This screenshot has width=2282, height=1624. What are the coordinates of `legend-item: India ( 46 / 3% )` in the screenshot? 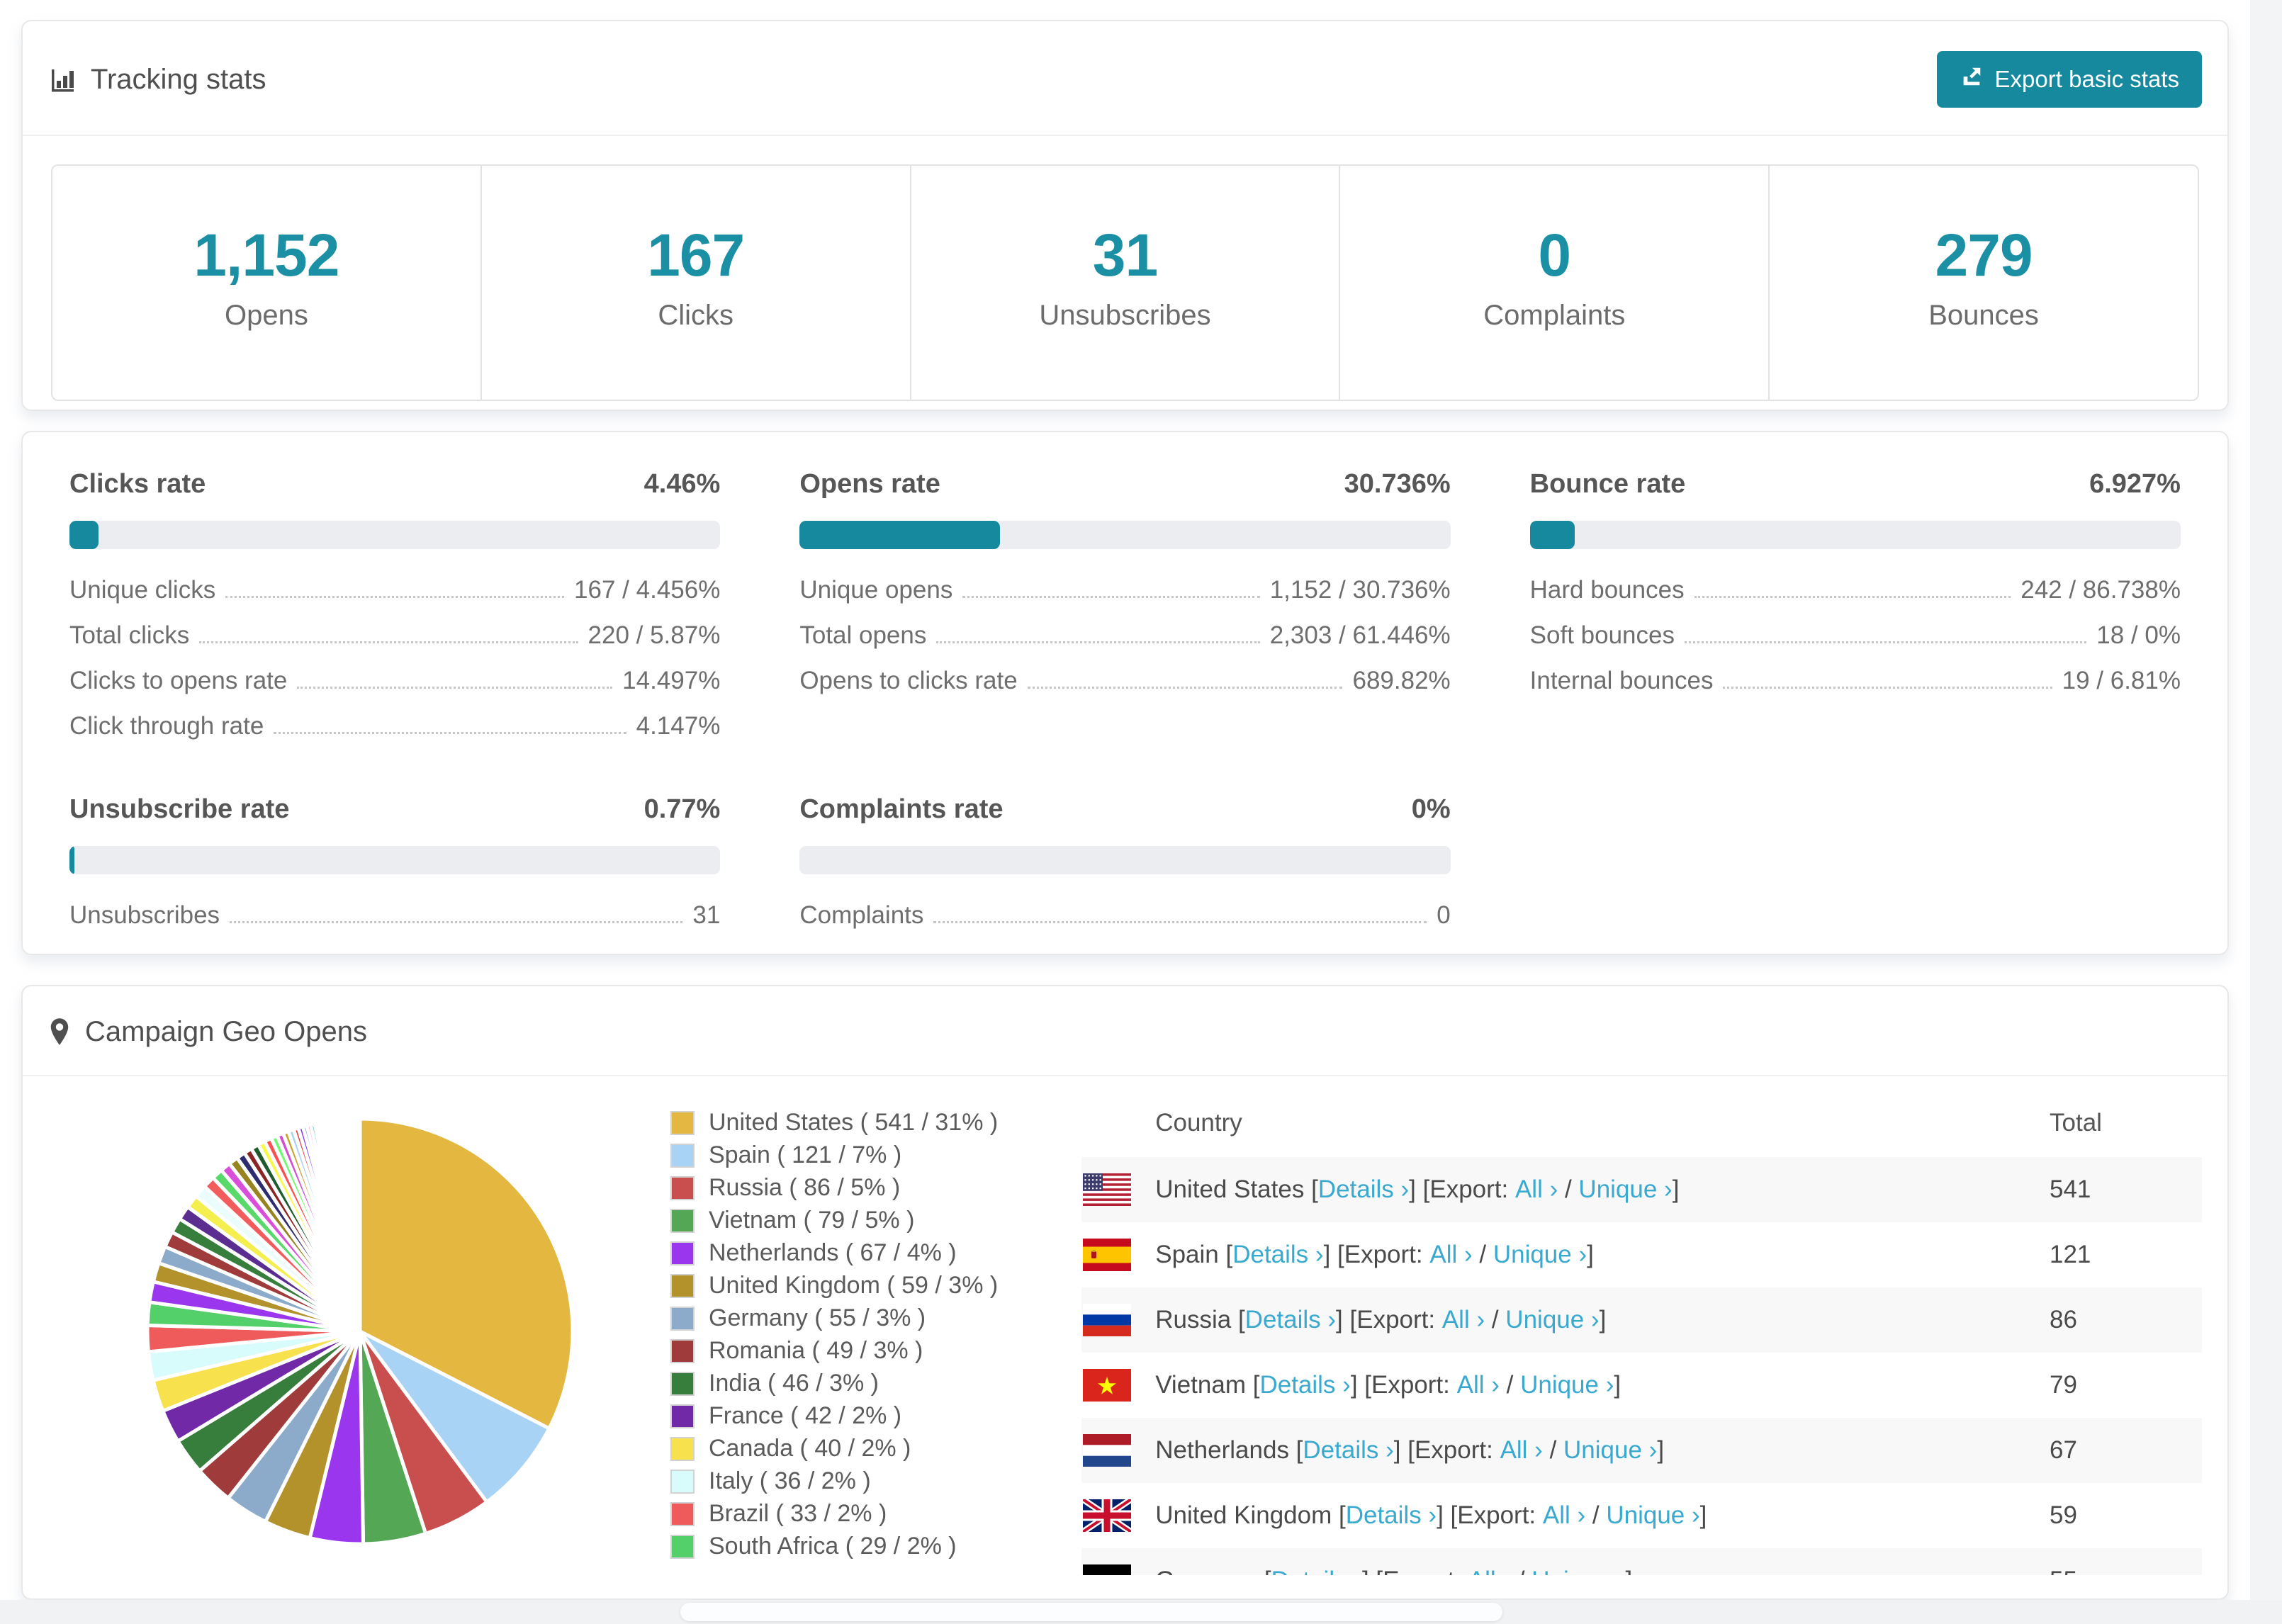 It's located at (834, 1383).